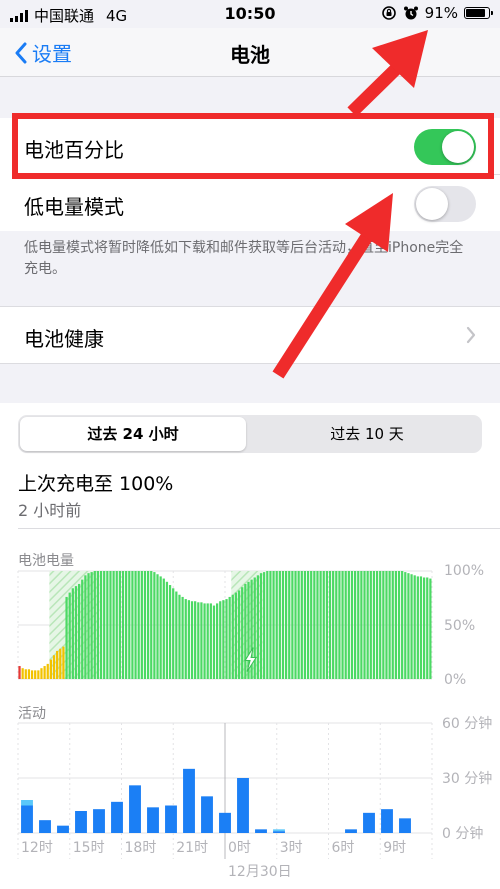  I want to click on x-tick-label: 6时, so click(343, 848).